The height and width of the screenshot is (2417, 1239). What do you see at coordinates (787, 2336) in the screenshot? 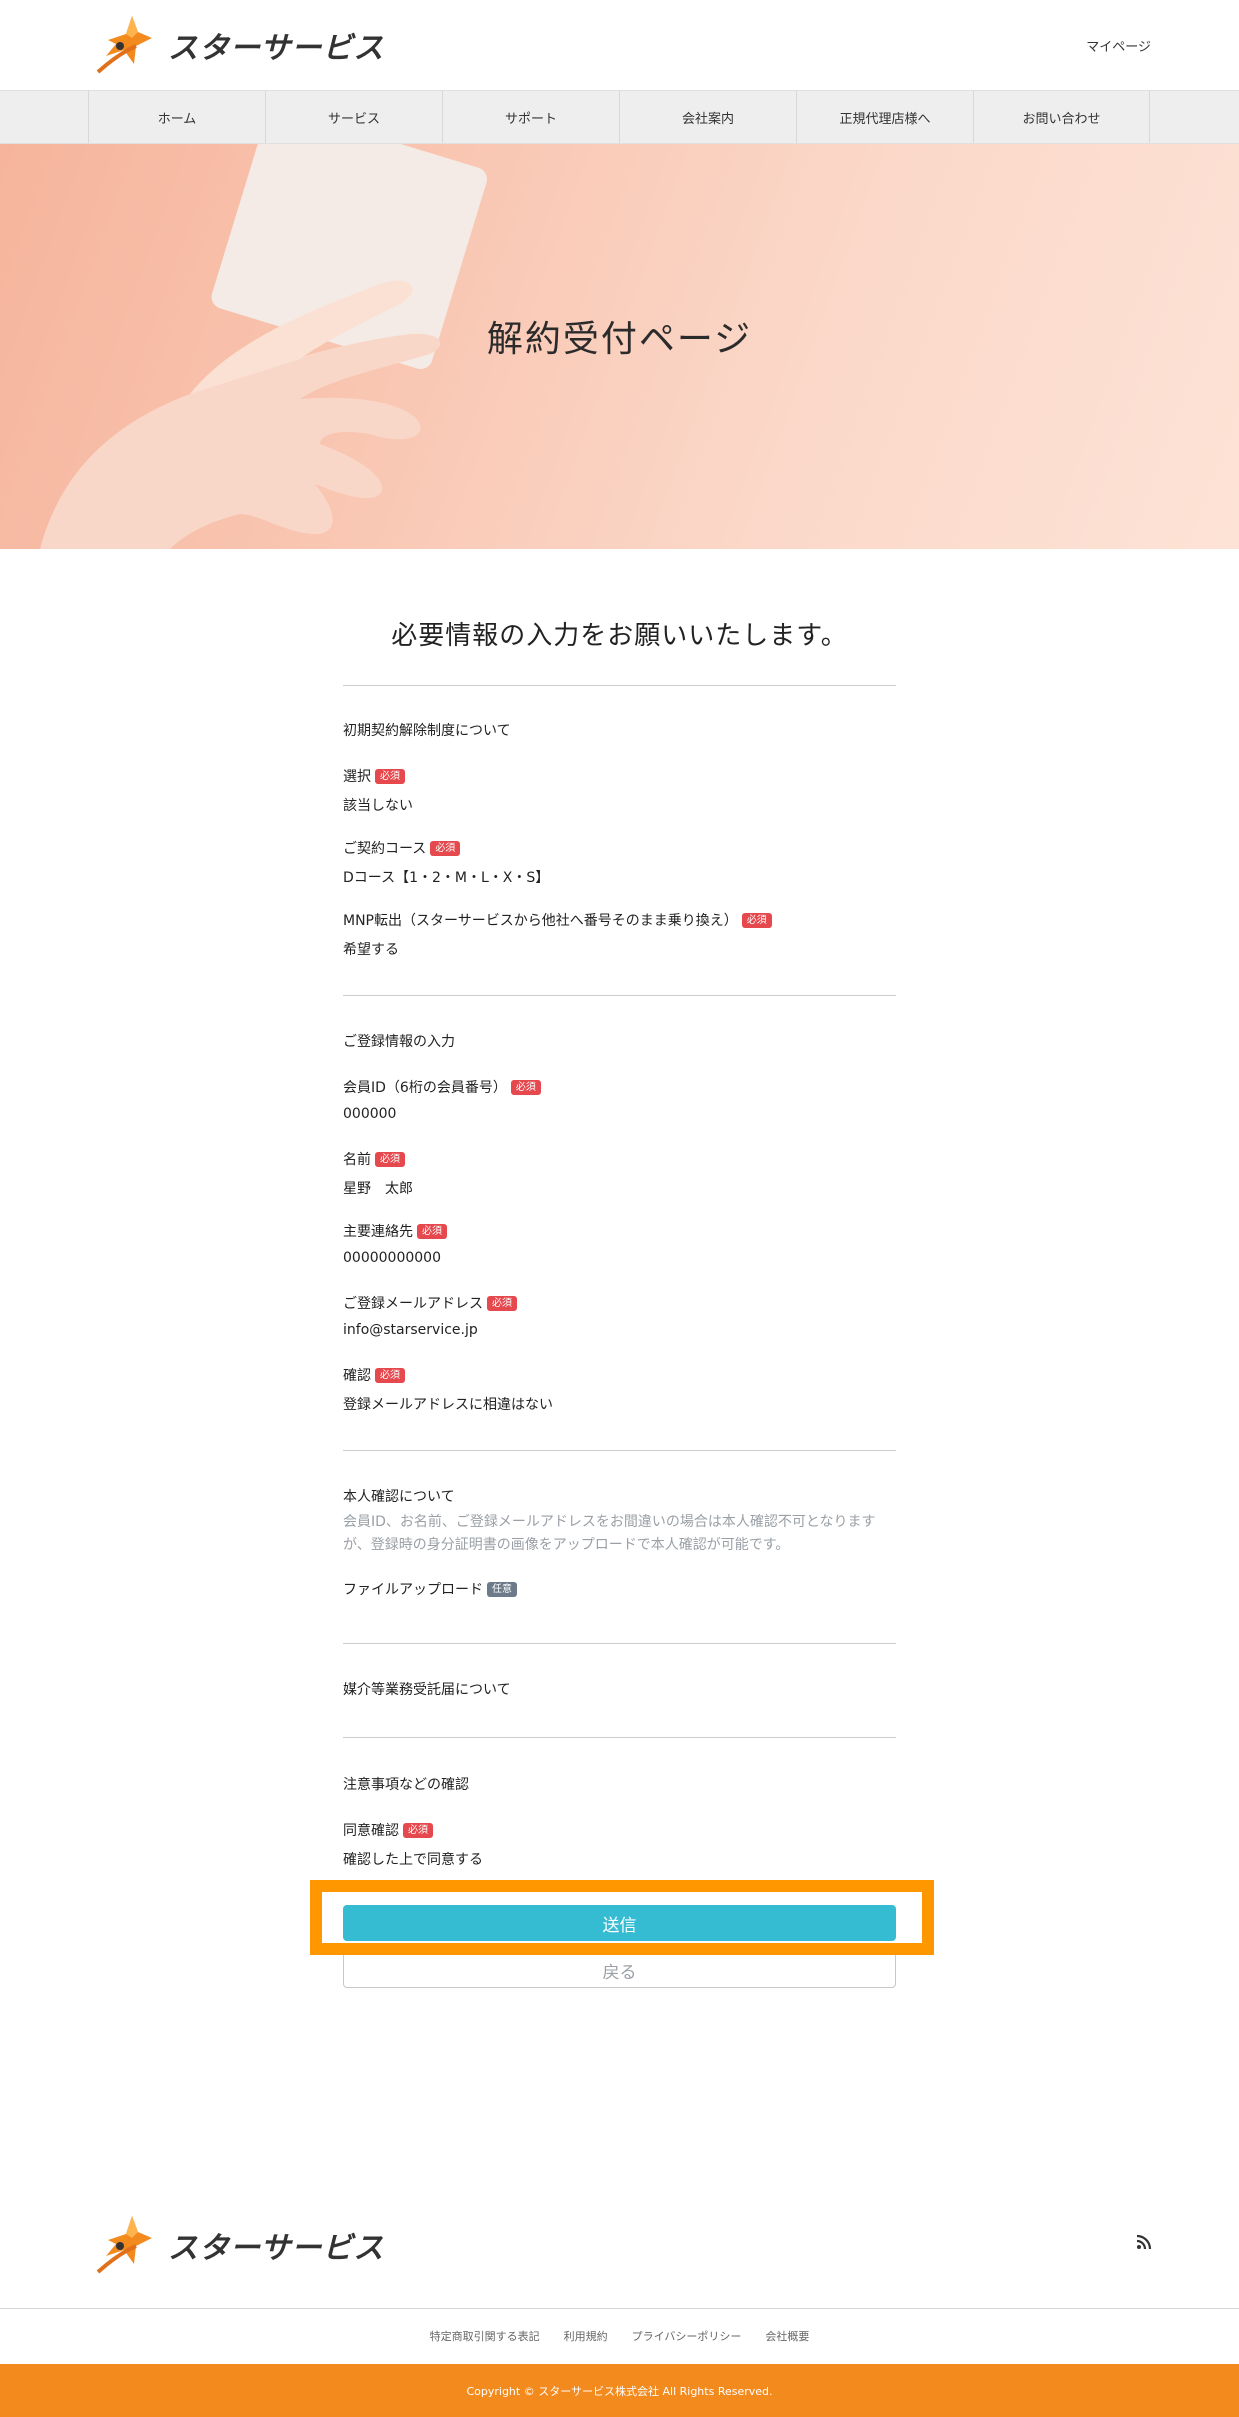
I see `footer-link-company: 会社概要` at bounding box center [787, 2336].